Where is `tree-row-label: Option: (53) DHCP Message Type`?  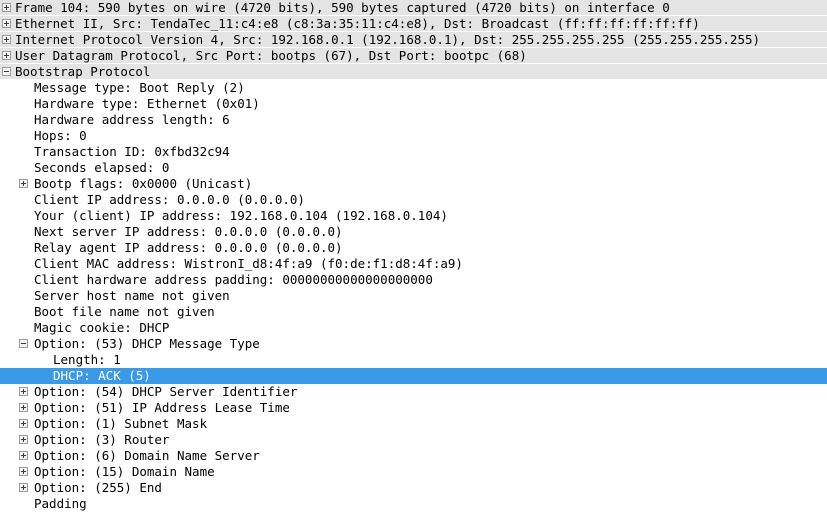
tree-row-label: Option: (53) DHCP Message Type is located at coordinates (147, 343).